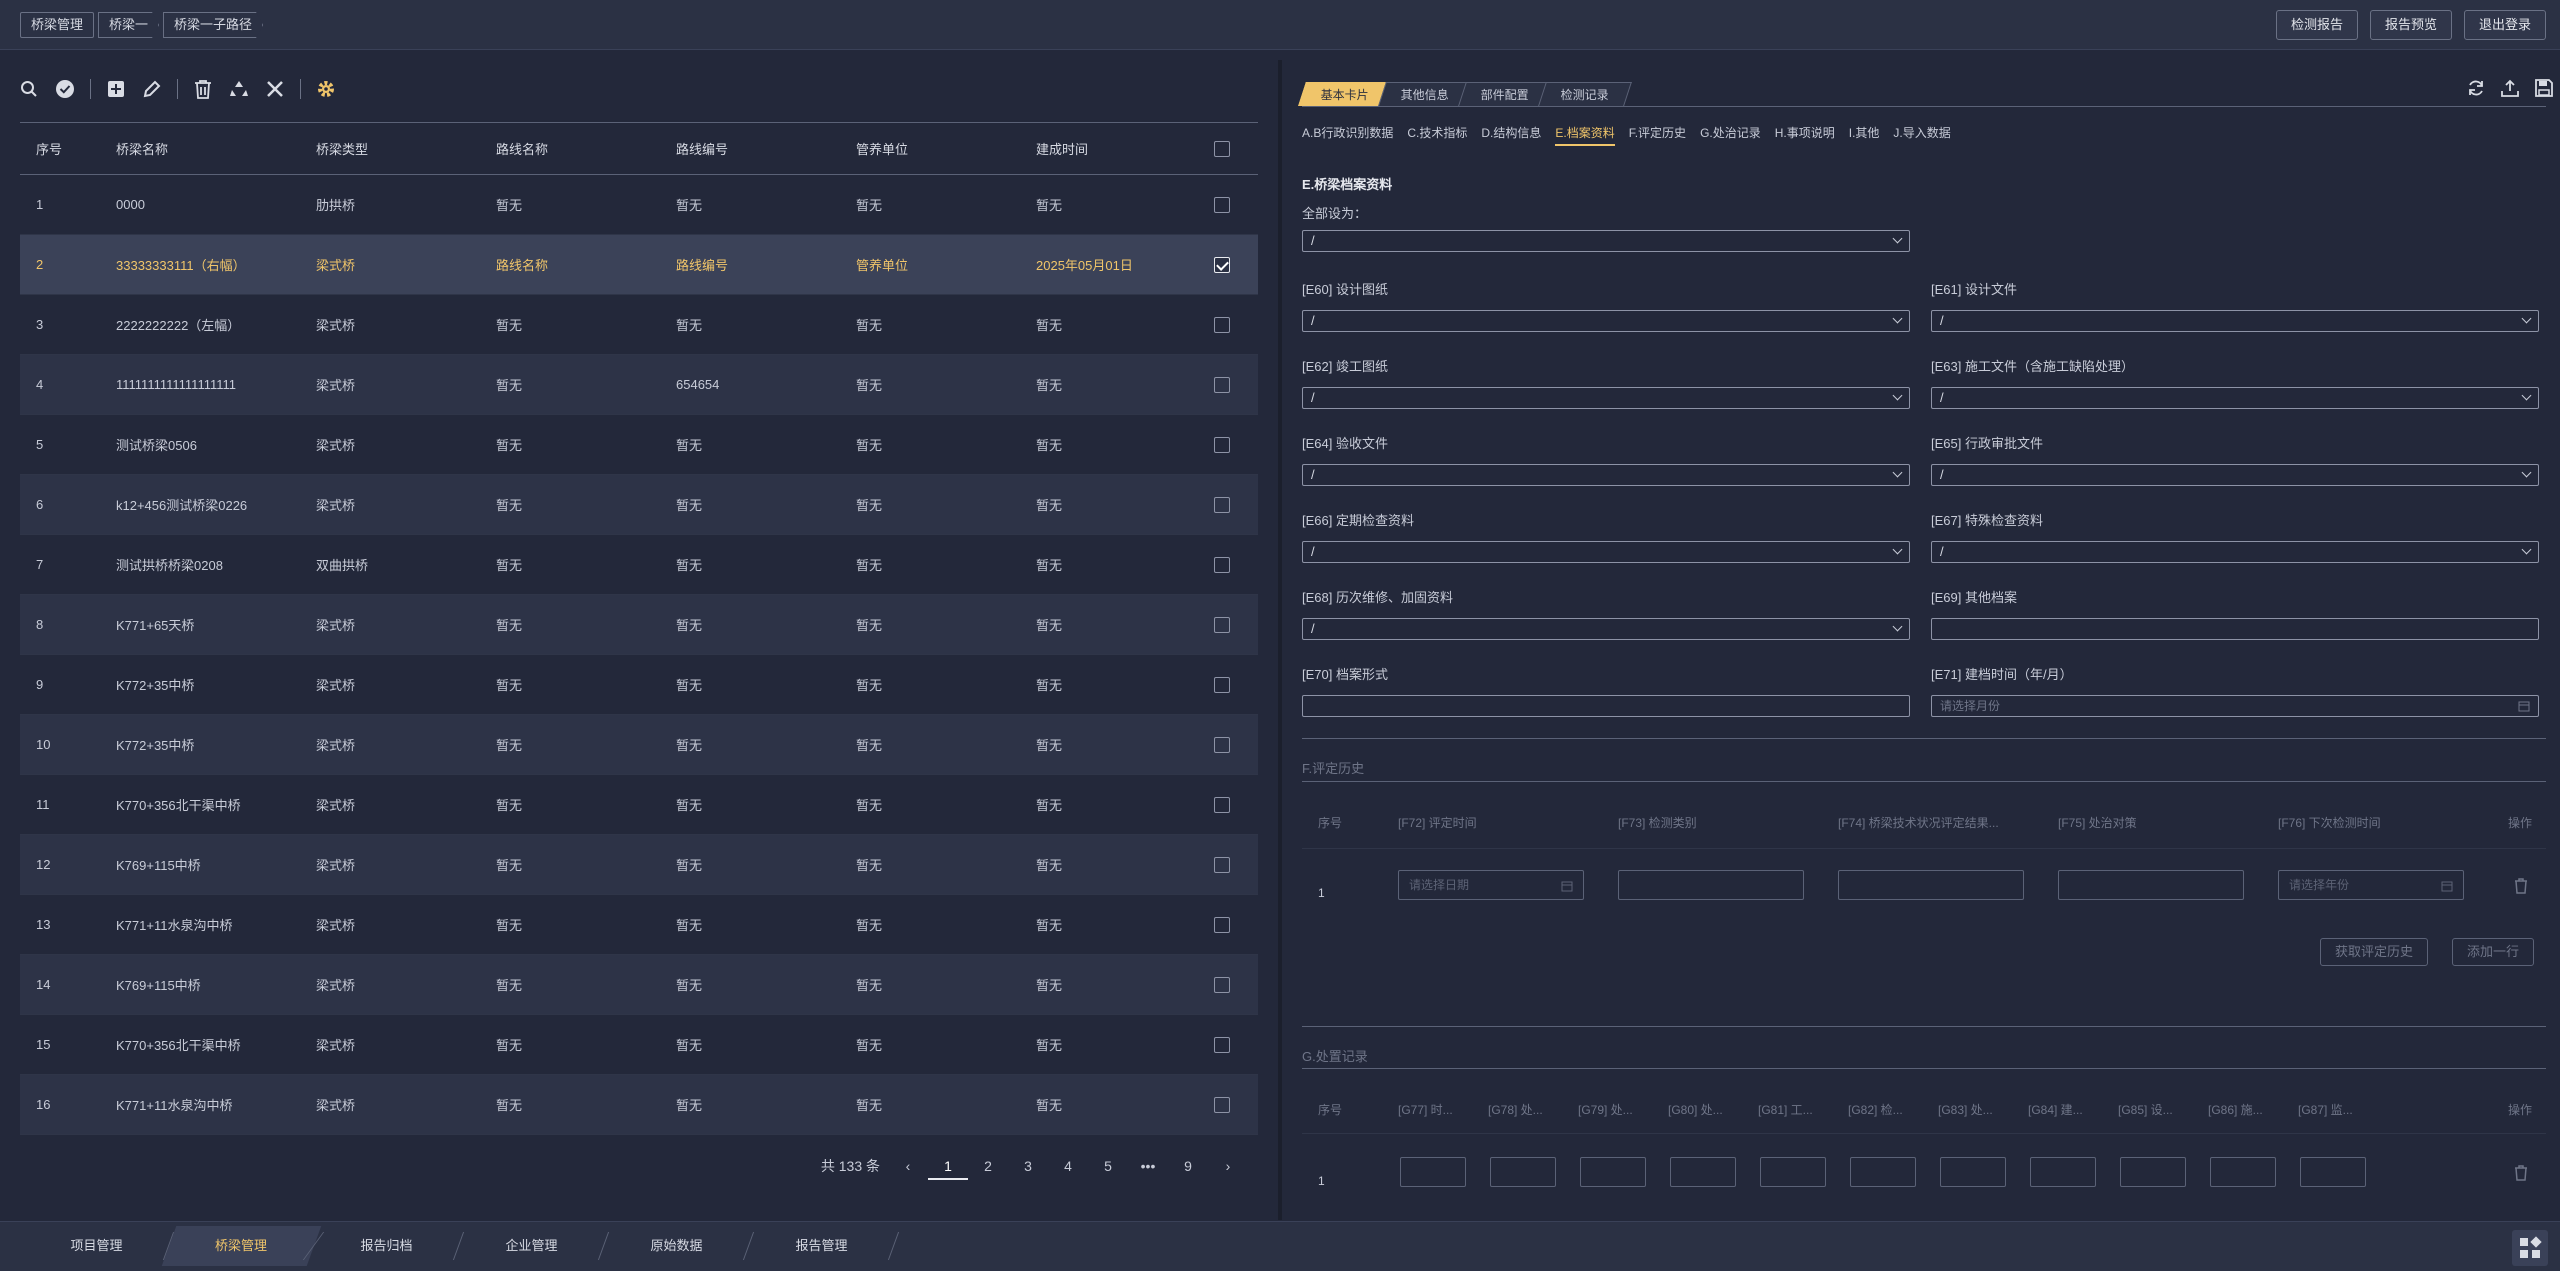  Describe the element at coordinates (1805, 135) in the screenshot. I see `subtab-h: H.事项说明` at that location.